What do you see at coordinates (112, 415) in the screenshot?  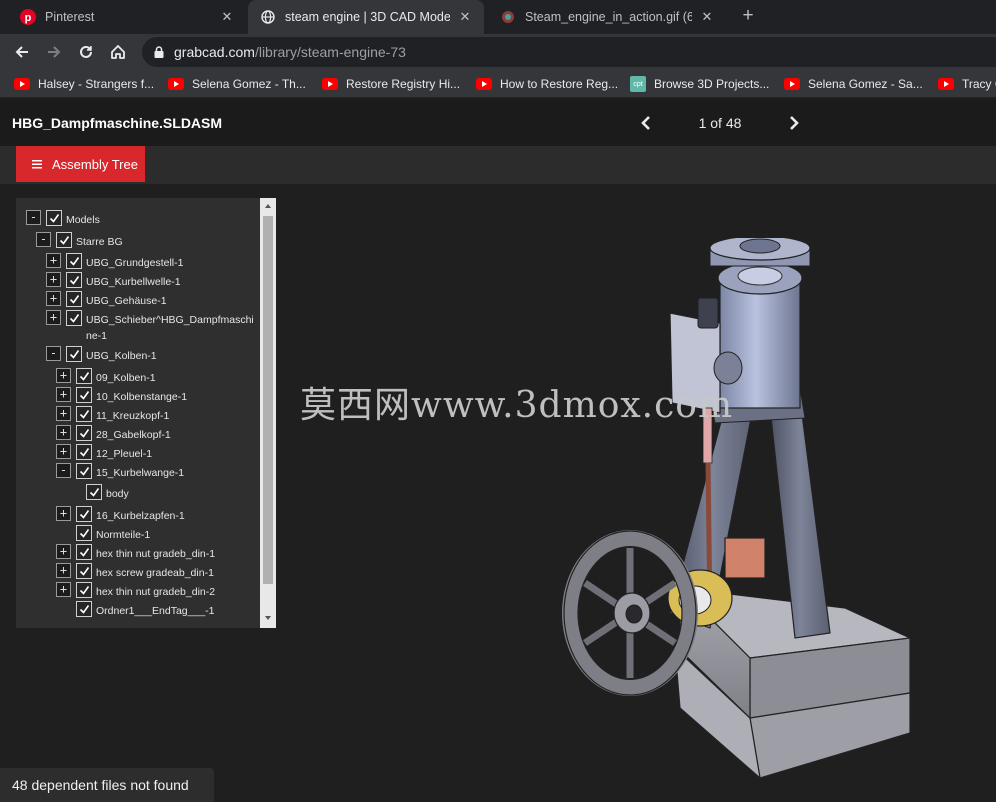 I see `tree-node: +11_Kreuzkopf-1` at bounding box center [112, 415].